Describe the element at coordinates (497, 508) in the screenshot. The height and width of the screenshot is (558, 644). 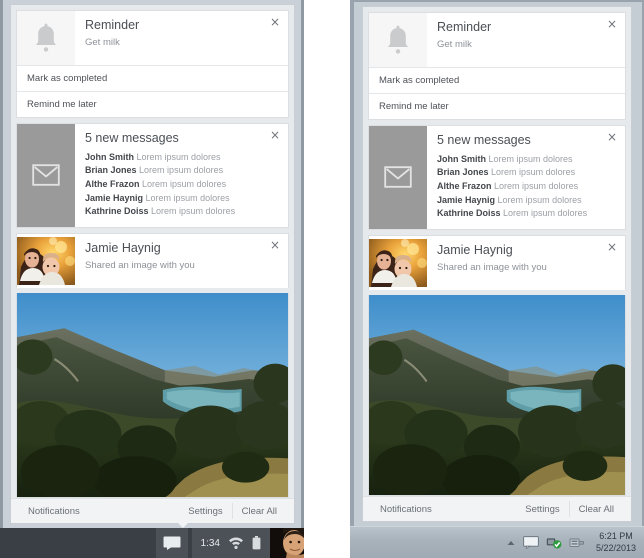
I see `flyout-footer-b: Notifications Settings Clear All` at that location.